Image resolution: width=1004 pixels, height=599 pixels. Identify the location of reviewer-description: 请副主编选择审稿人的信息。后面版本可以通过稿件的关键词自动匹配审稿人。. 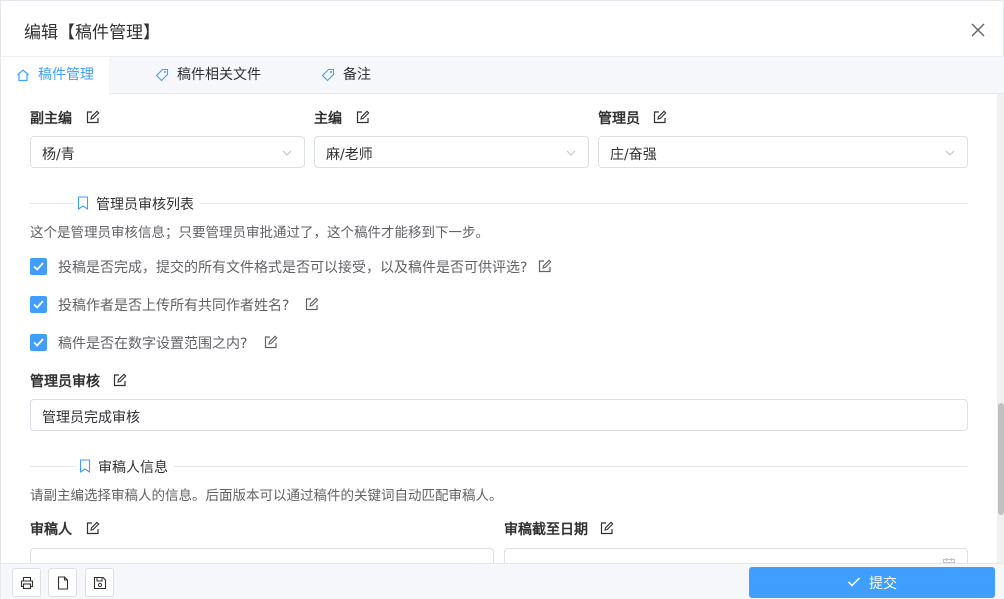
(266, 496).